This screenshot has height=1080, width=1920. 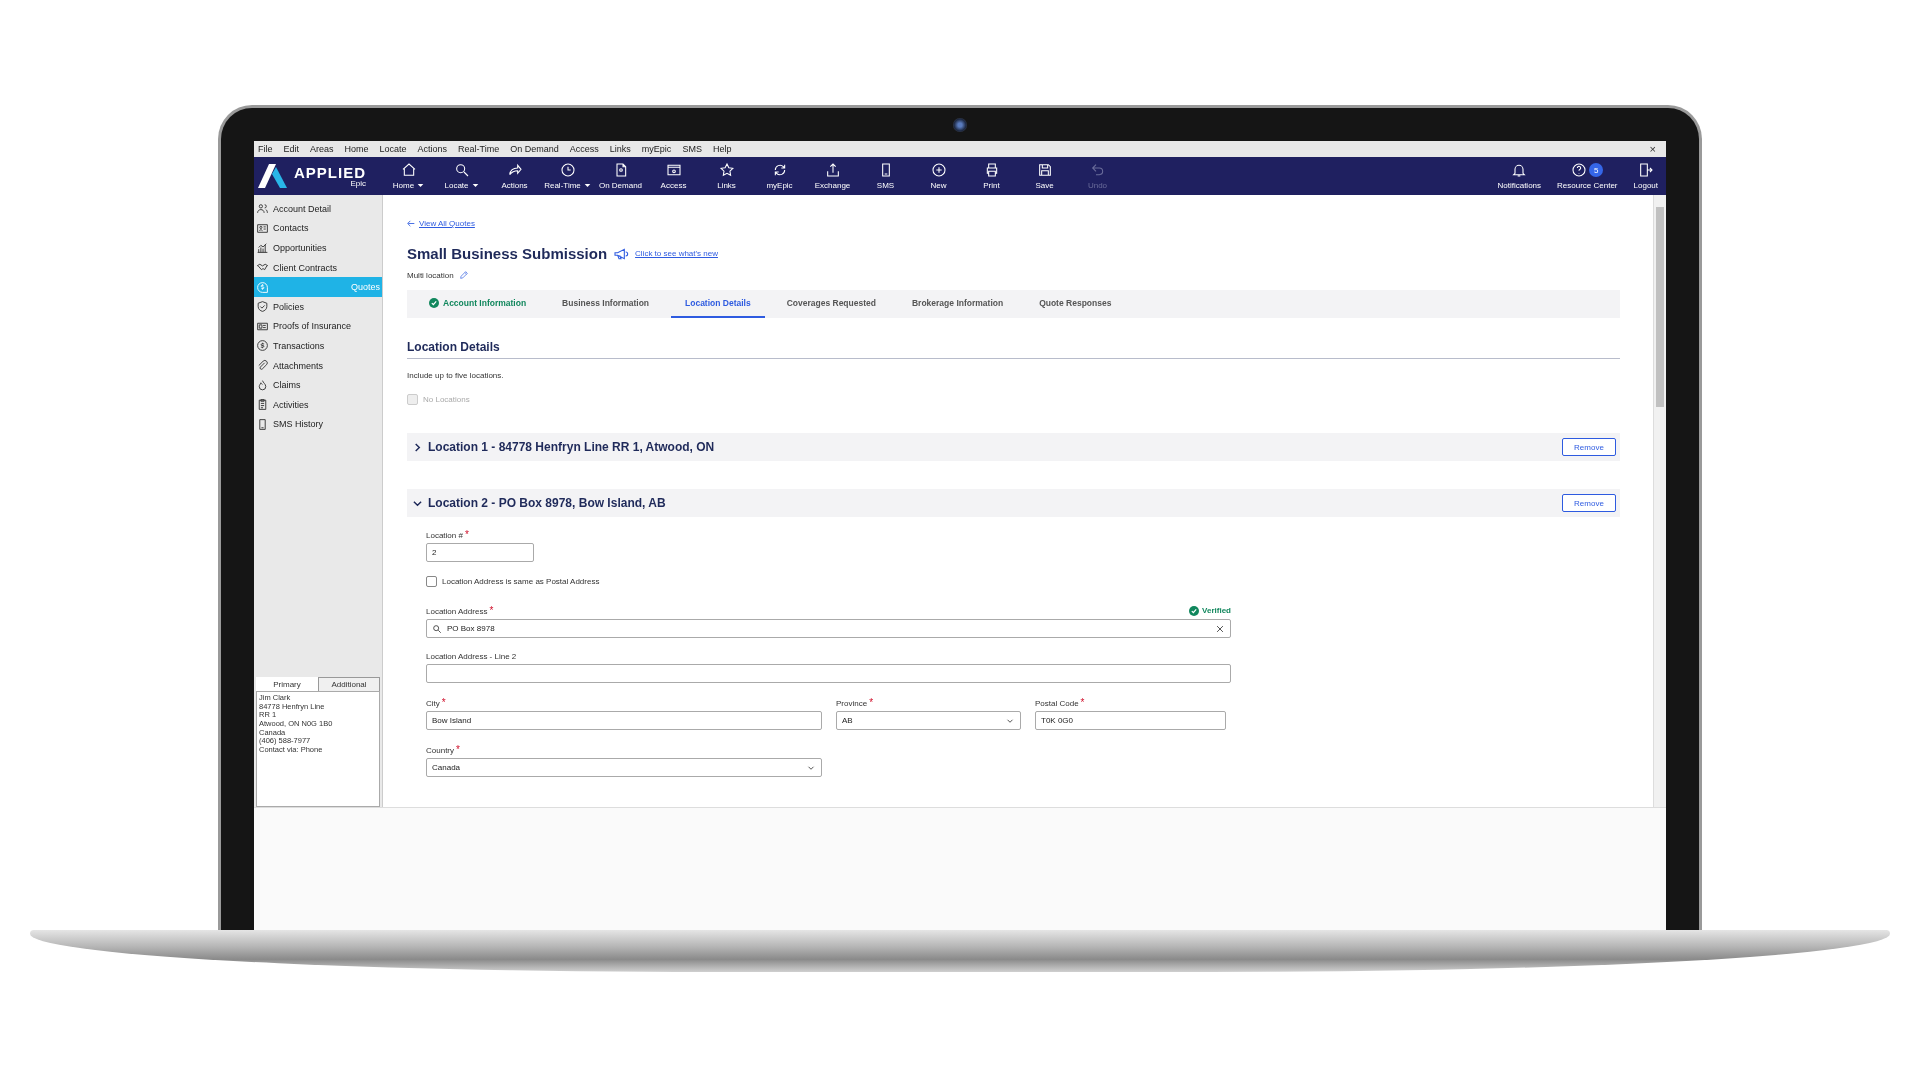 What do you see at coordinates (991, 176) in the screenshot?
I see `toolbar-button: Print` at bounding box center [991, 176].